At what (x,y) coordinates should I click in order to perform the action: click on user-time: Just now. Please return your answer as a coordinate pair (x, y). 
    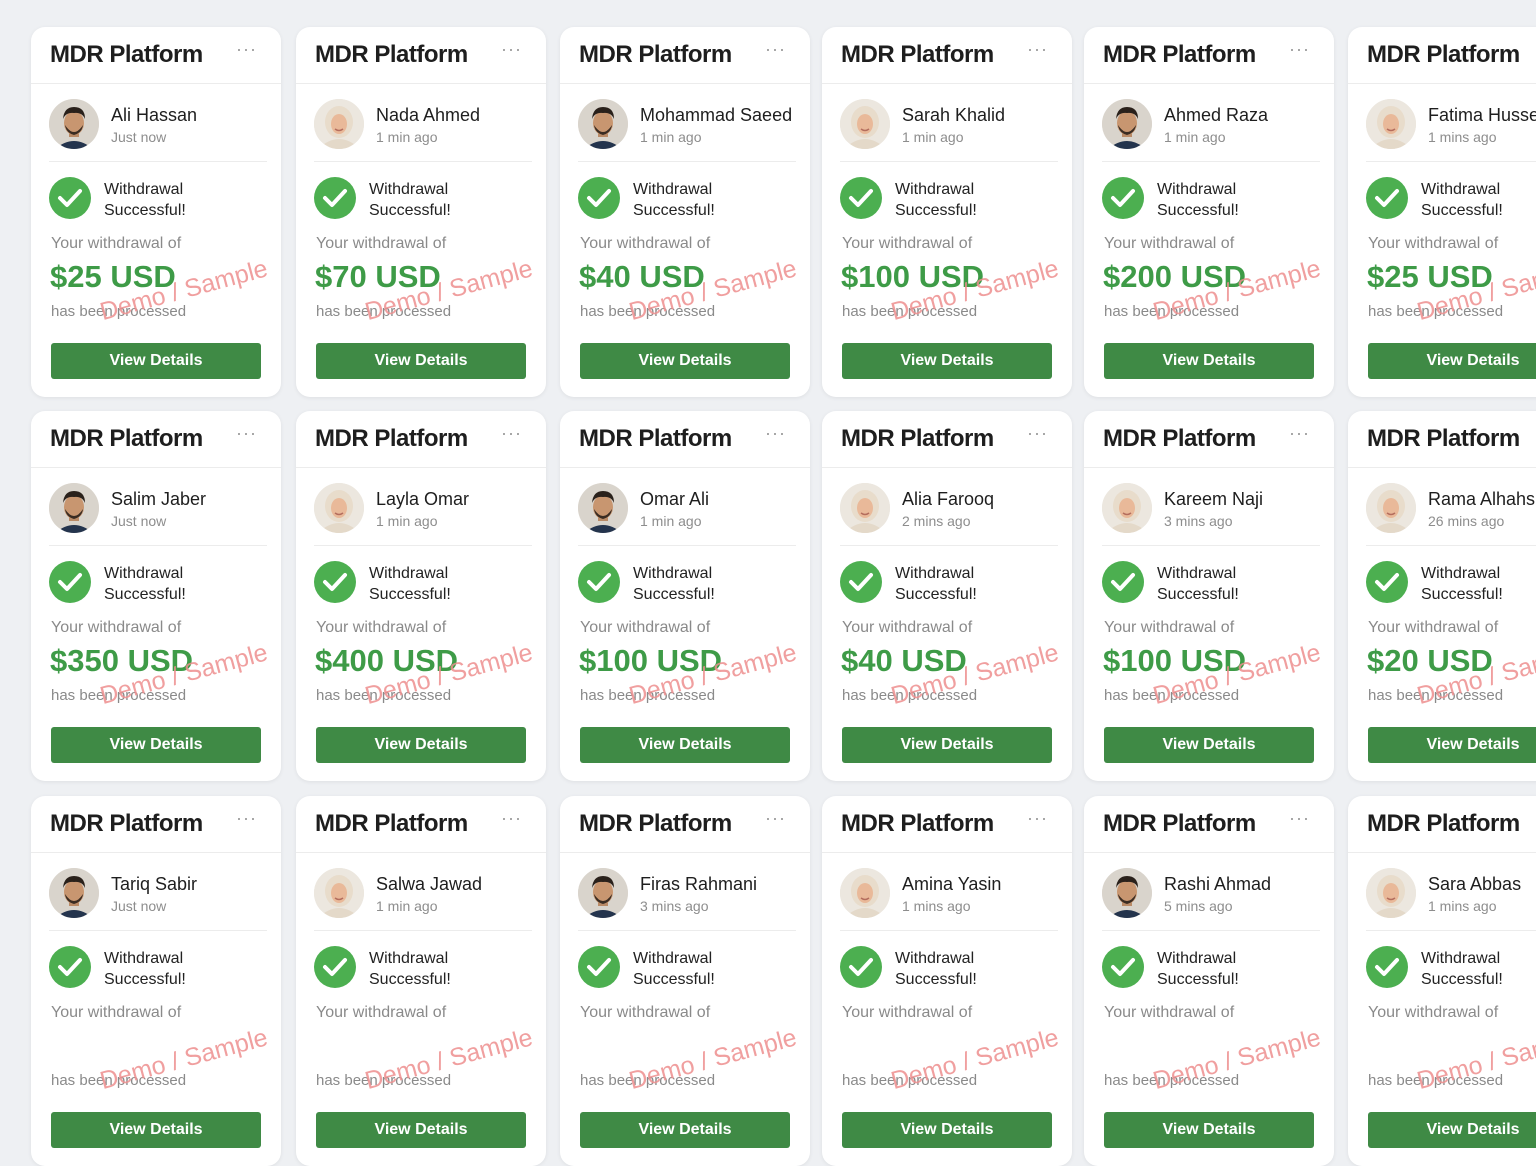
    Looking at the image, I should click on (139, 906).